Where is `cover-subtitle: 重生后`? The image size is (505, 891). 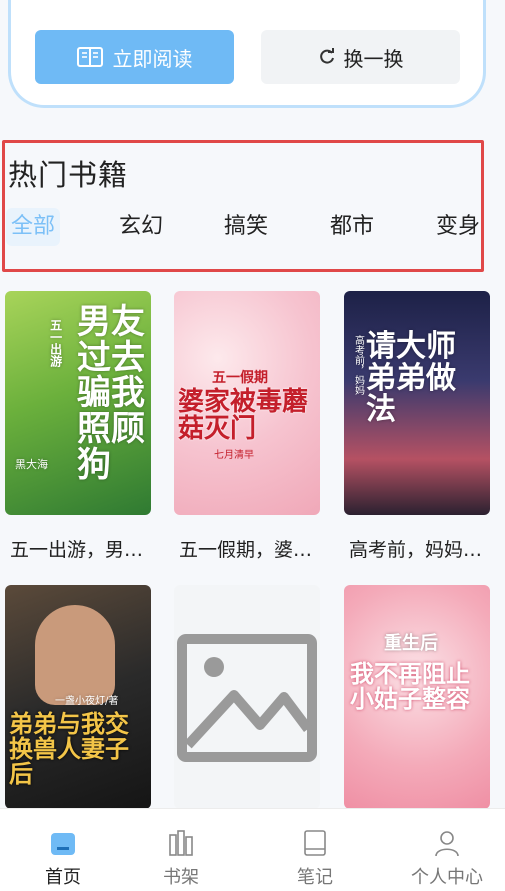 cover-subtitle: 重生后 is located at coordinates (411, 643).